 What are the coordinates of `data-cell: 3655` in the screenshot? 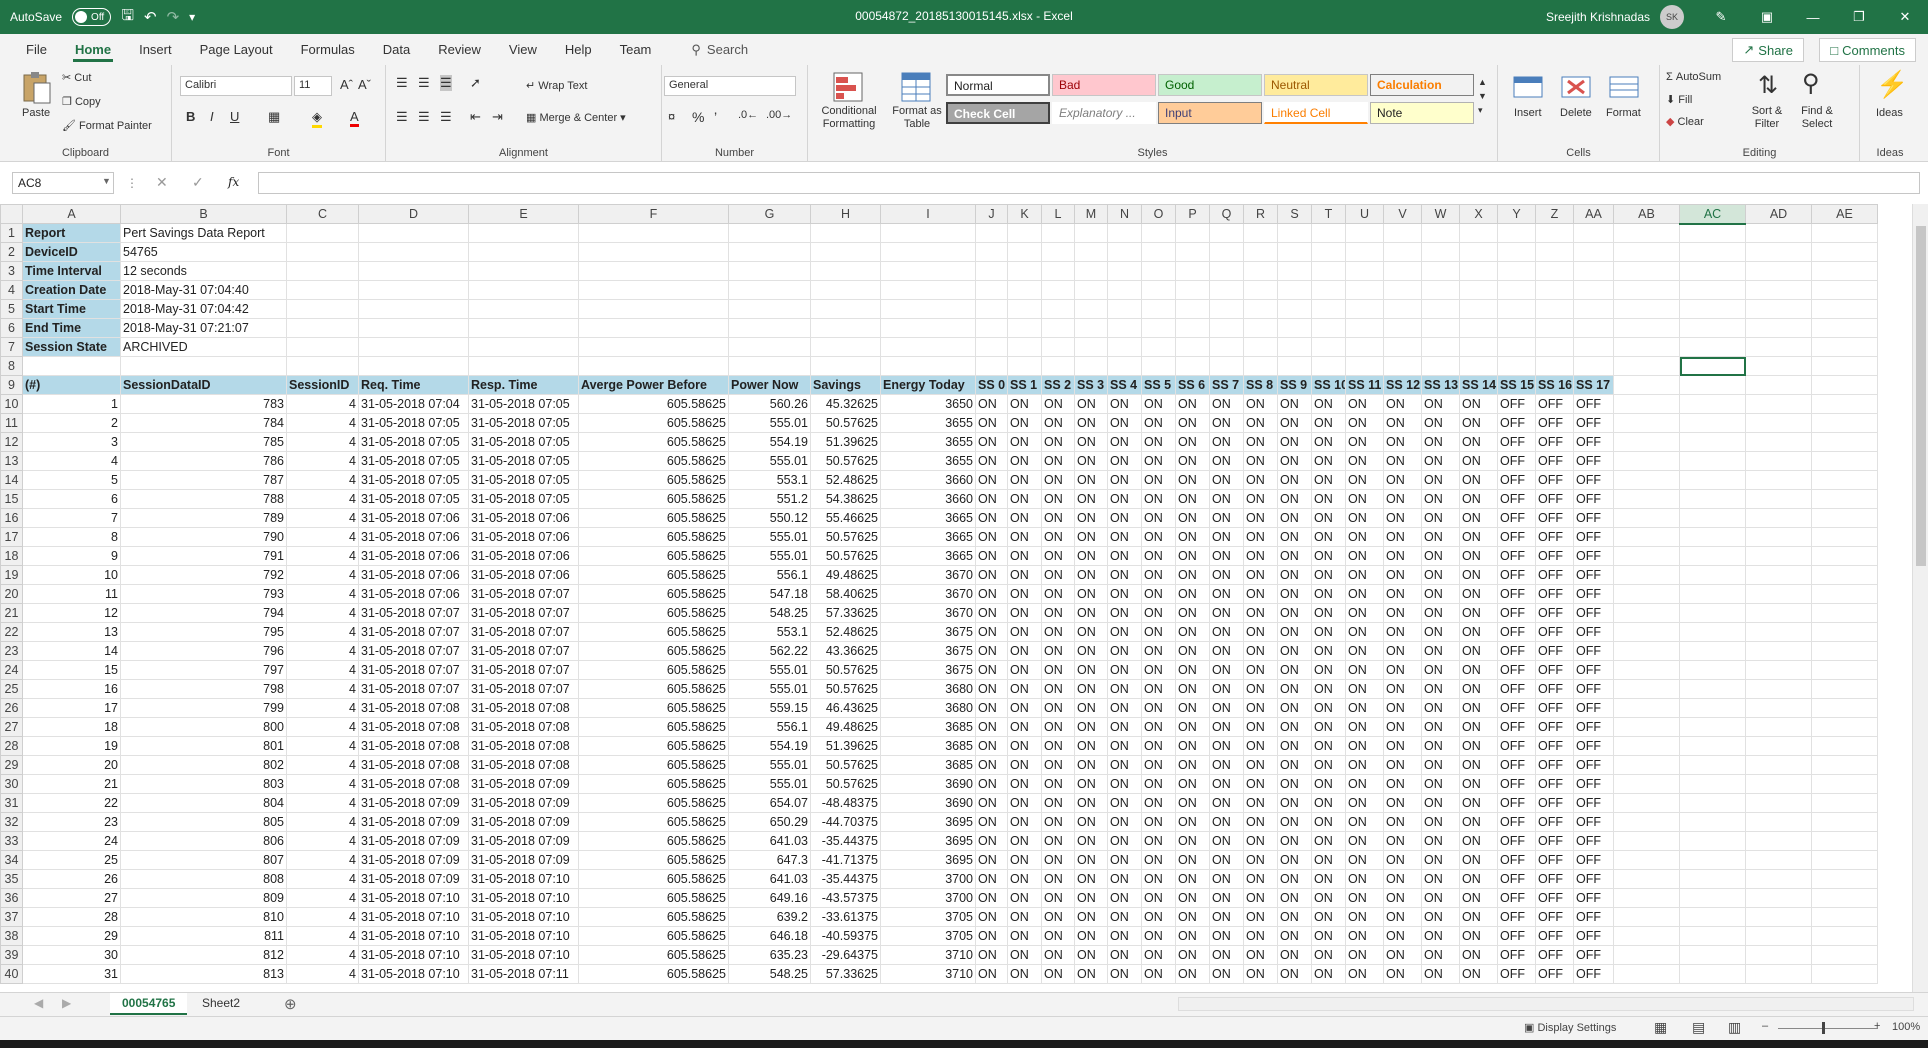 It's located at (928, 423).